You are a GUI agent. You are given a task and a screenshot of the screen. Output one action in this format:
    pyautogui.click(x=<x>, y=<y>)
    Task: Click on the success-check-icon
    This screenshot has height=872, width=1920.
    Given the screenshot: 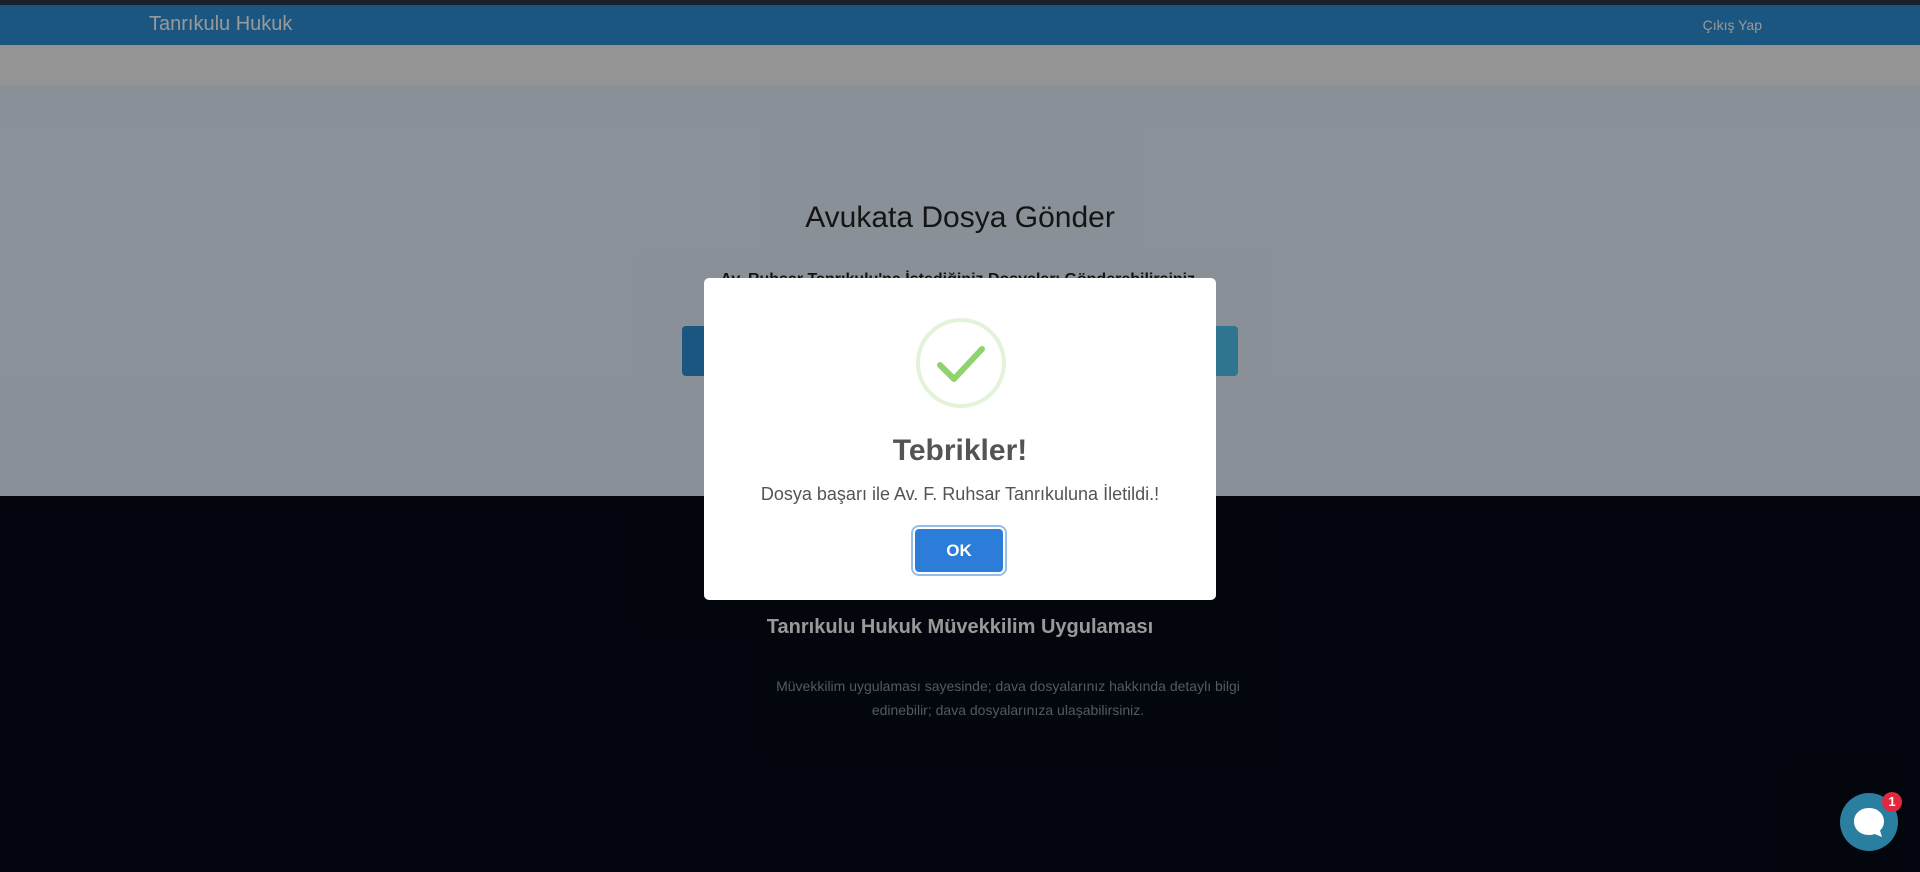 What is the action you would take?
    pyautogui.click(x=961, y=363)
    